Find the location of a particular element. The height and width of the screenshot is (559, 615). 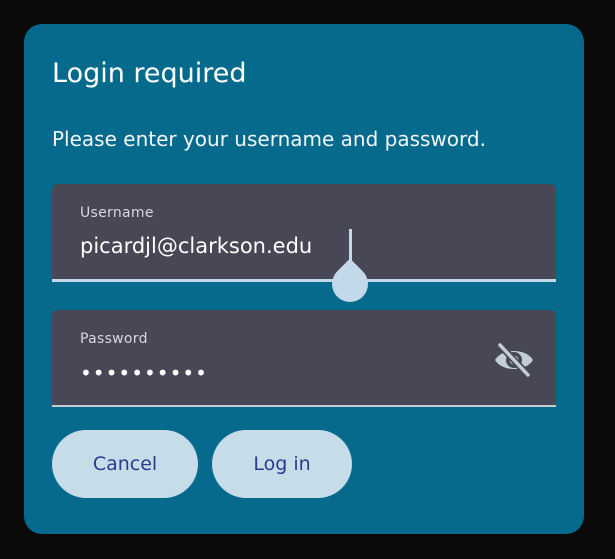

cancel-button: Cancel is located at coordinates (125, 464).